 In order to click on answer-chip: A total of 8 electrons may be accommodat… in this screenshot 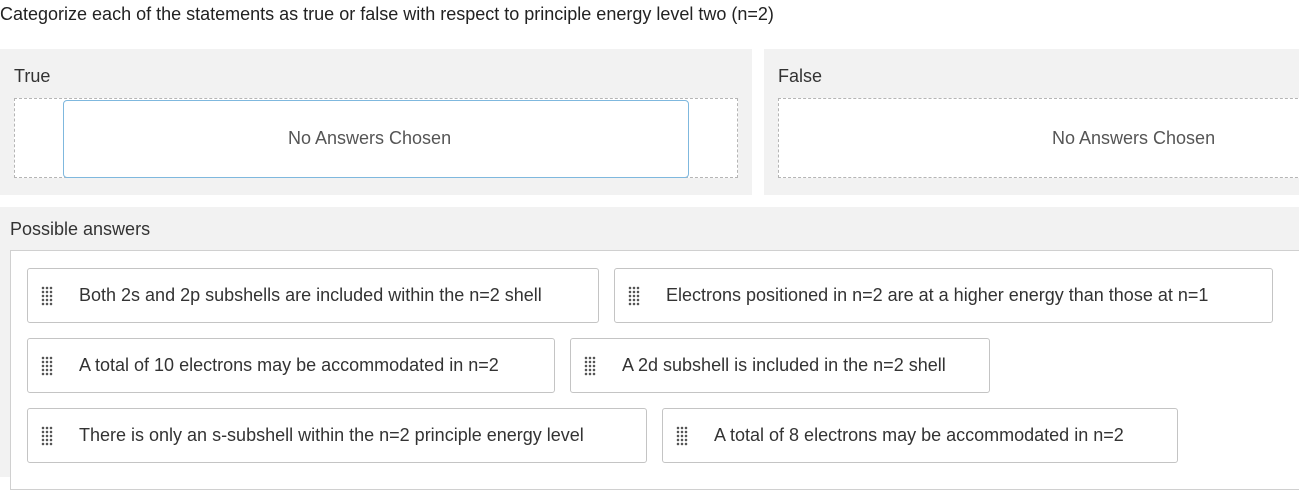, I will do `click(920, 435)`.